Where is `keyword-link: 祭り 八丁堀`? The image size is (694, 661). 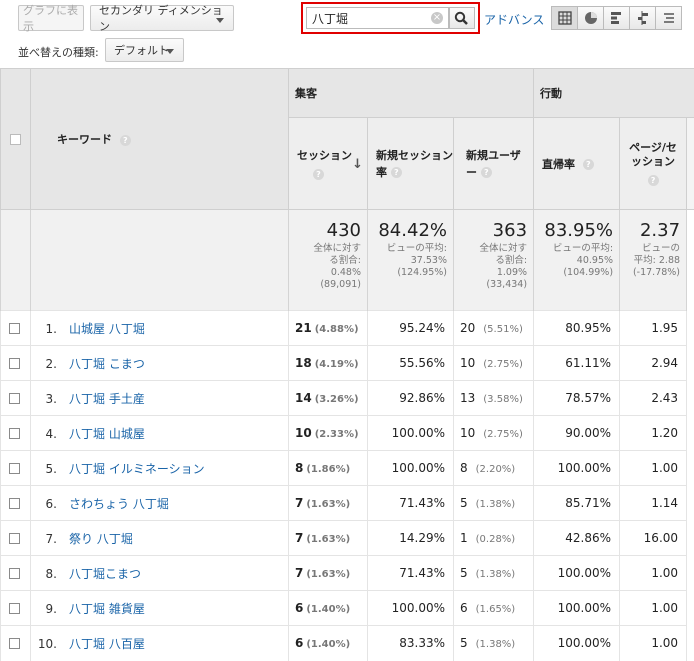 keyword-link: 祭り 八丁堀 is located at coordinates (101, 539).